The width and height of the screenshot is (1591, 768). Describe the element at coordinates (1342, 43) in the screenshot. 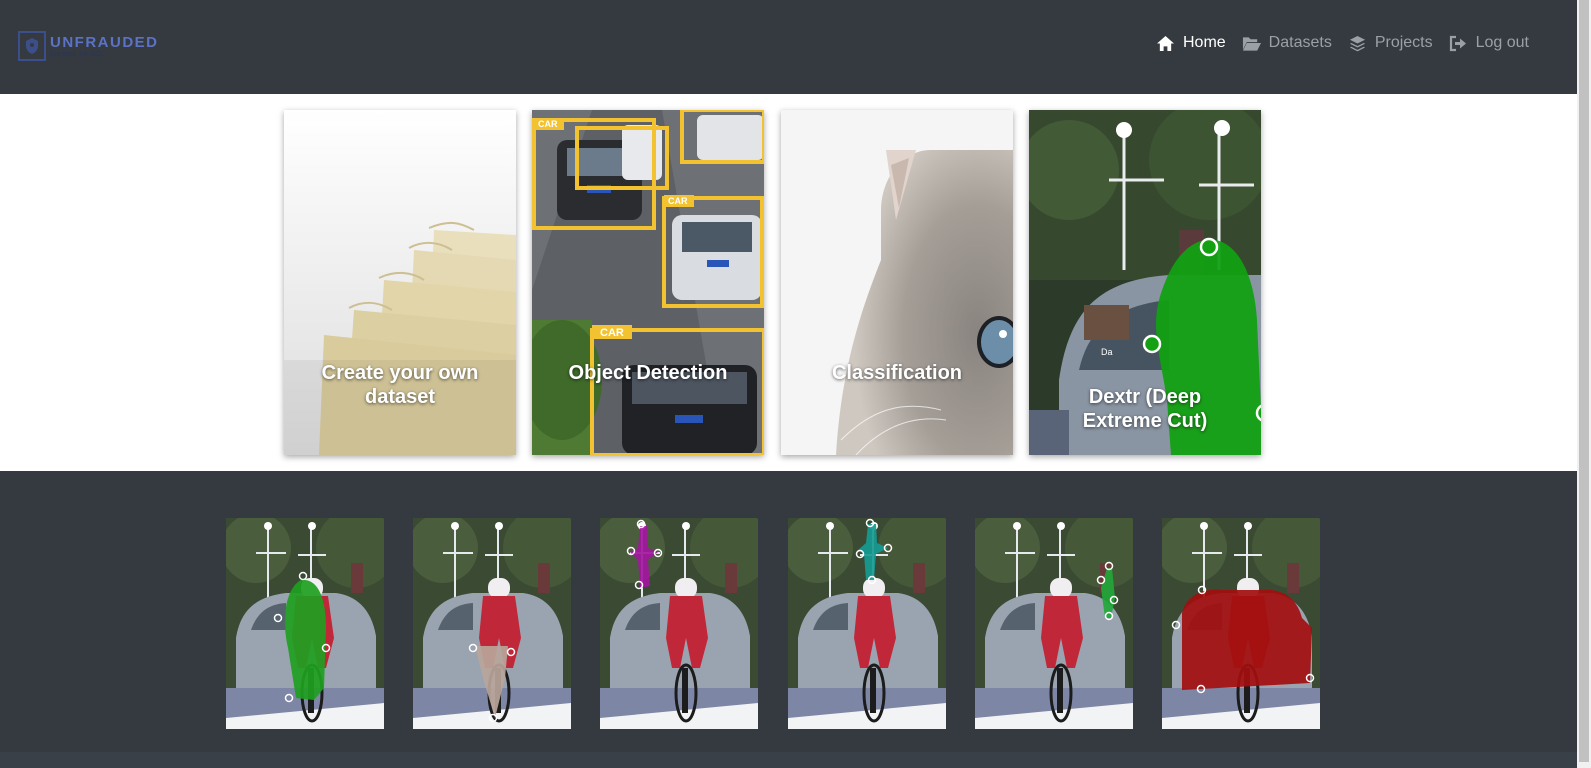

I see `main-nav: Home Datasets Projects Log out` at that location.